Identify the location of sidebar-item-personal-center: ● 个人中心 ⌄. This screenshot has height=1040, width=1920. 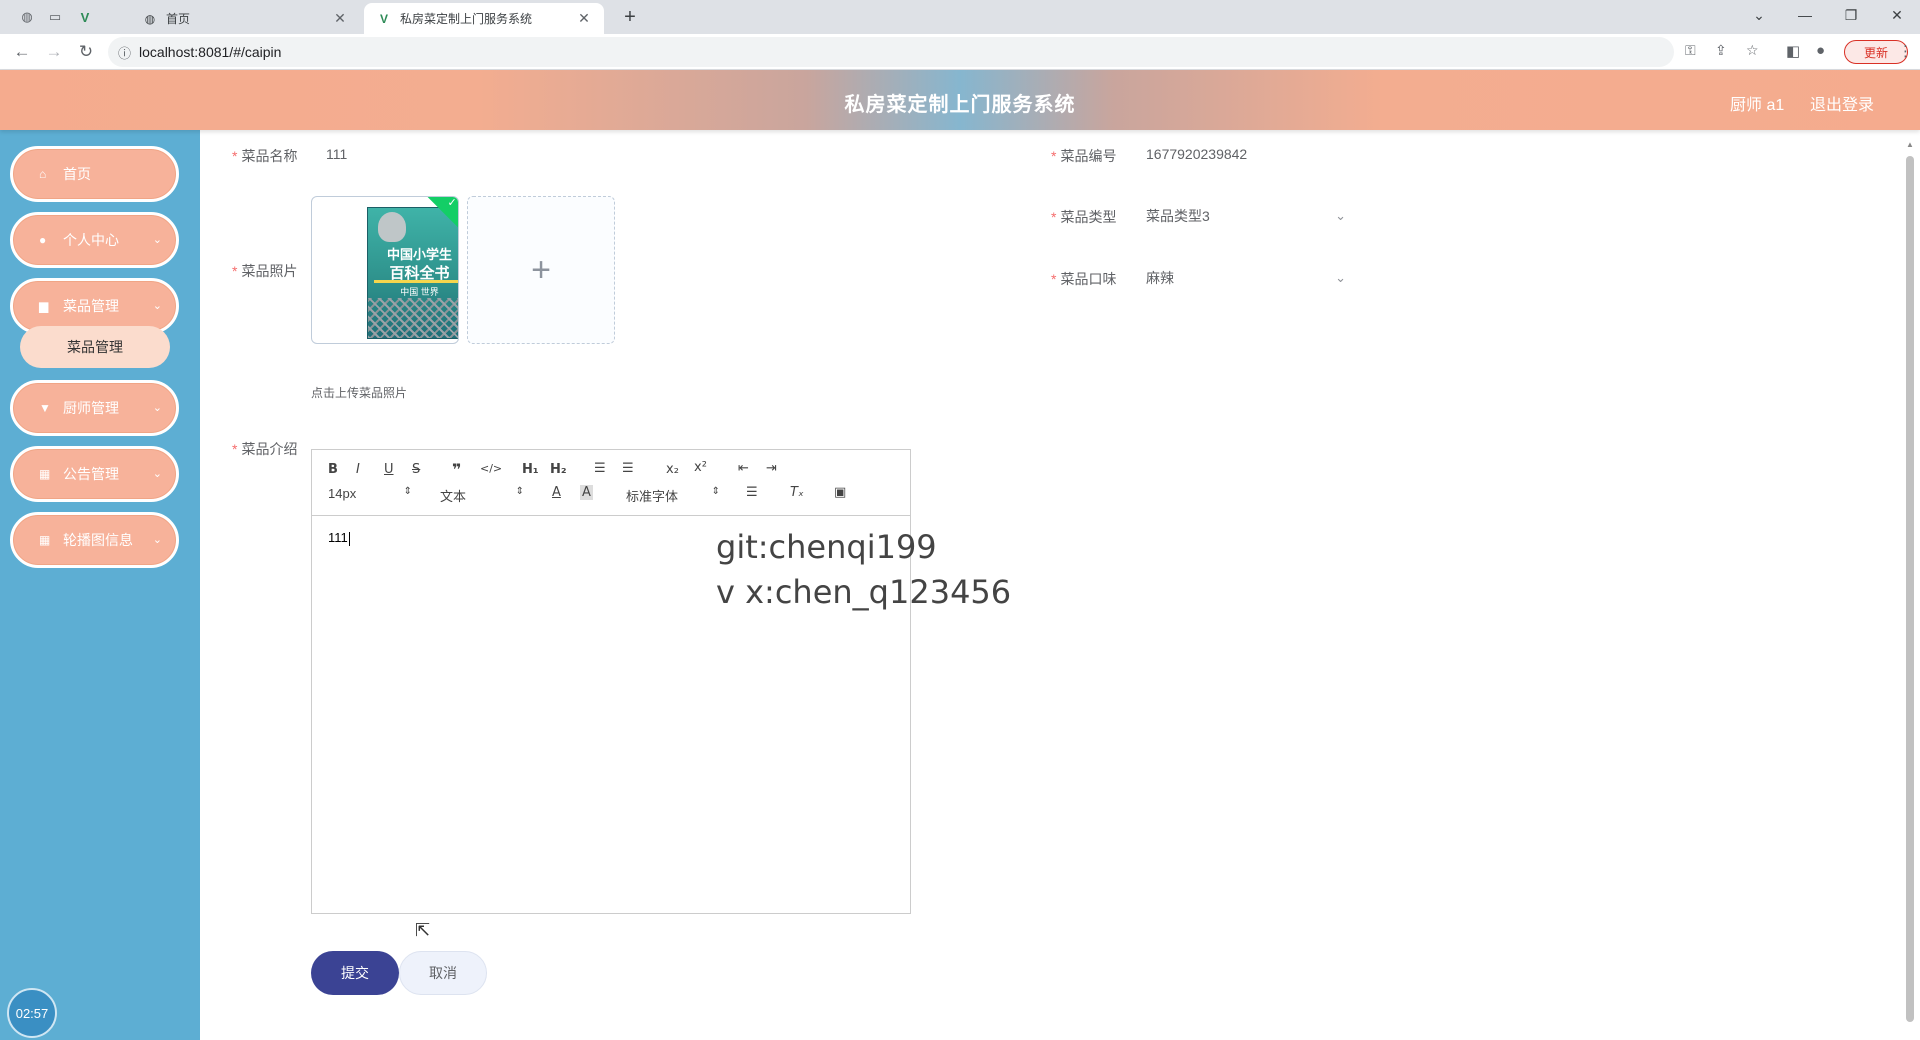
(94, 240).